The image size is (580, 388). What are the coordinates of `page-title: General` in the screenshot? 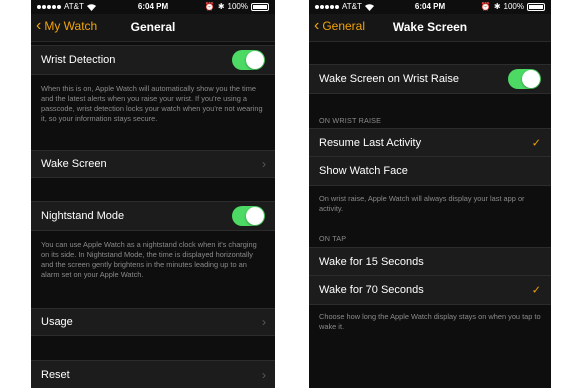 It's located at (153, 27).